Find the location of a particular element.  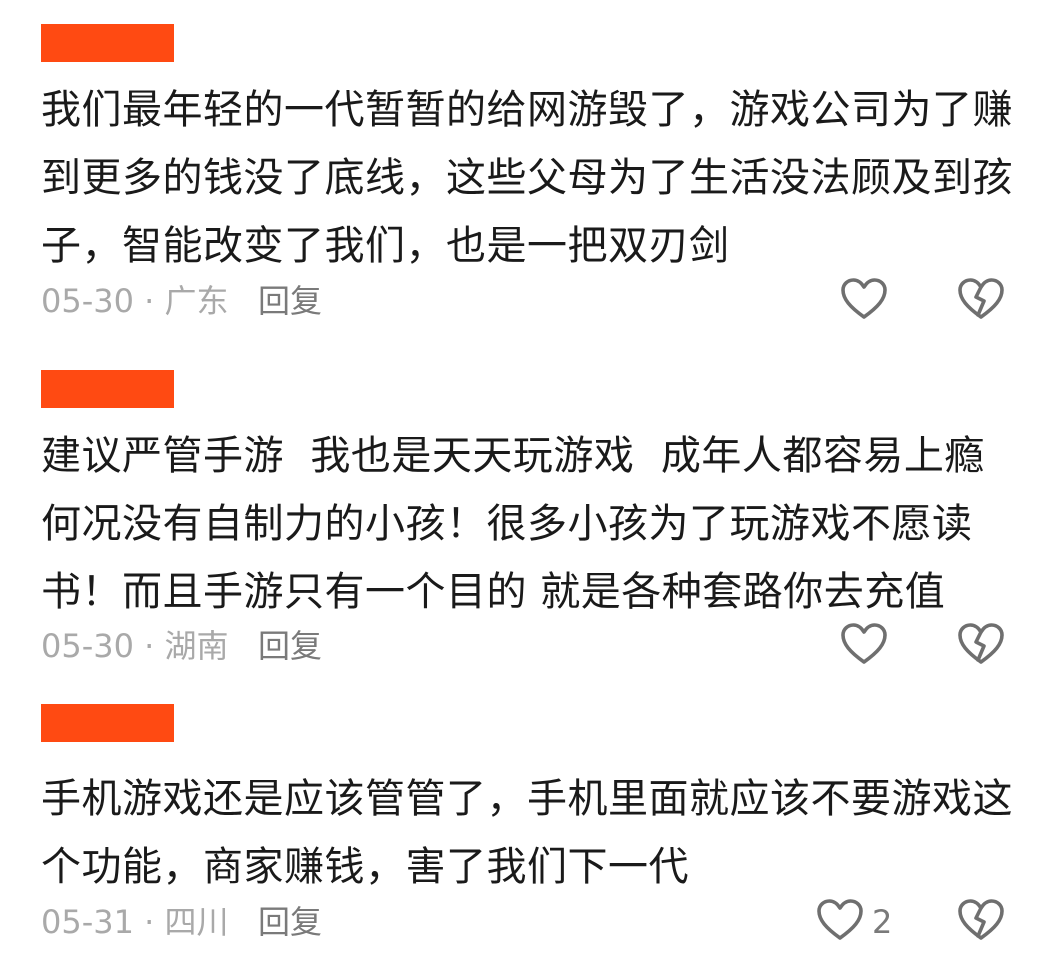

comment-location: 湖南 is located at coordinates (196, 646).